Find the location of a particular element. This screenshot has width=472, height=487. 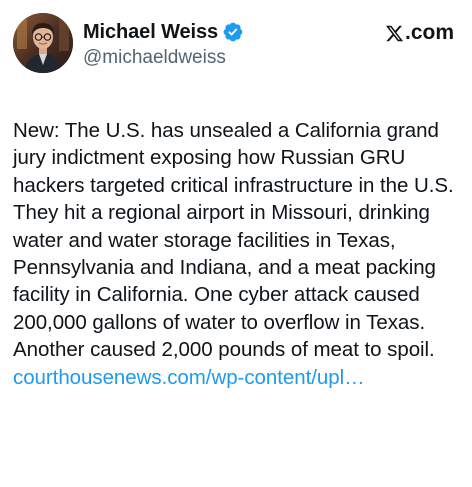

author-display-name: Michael Weiss is located at coordinates (150, 32).